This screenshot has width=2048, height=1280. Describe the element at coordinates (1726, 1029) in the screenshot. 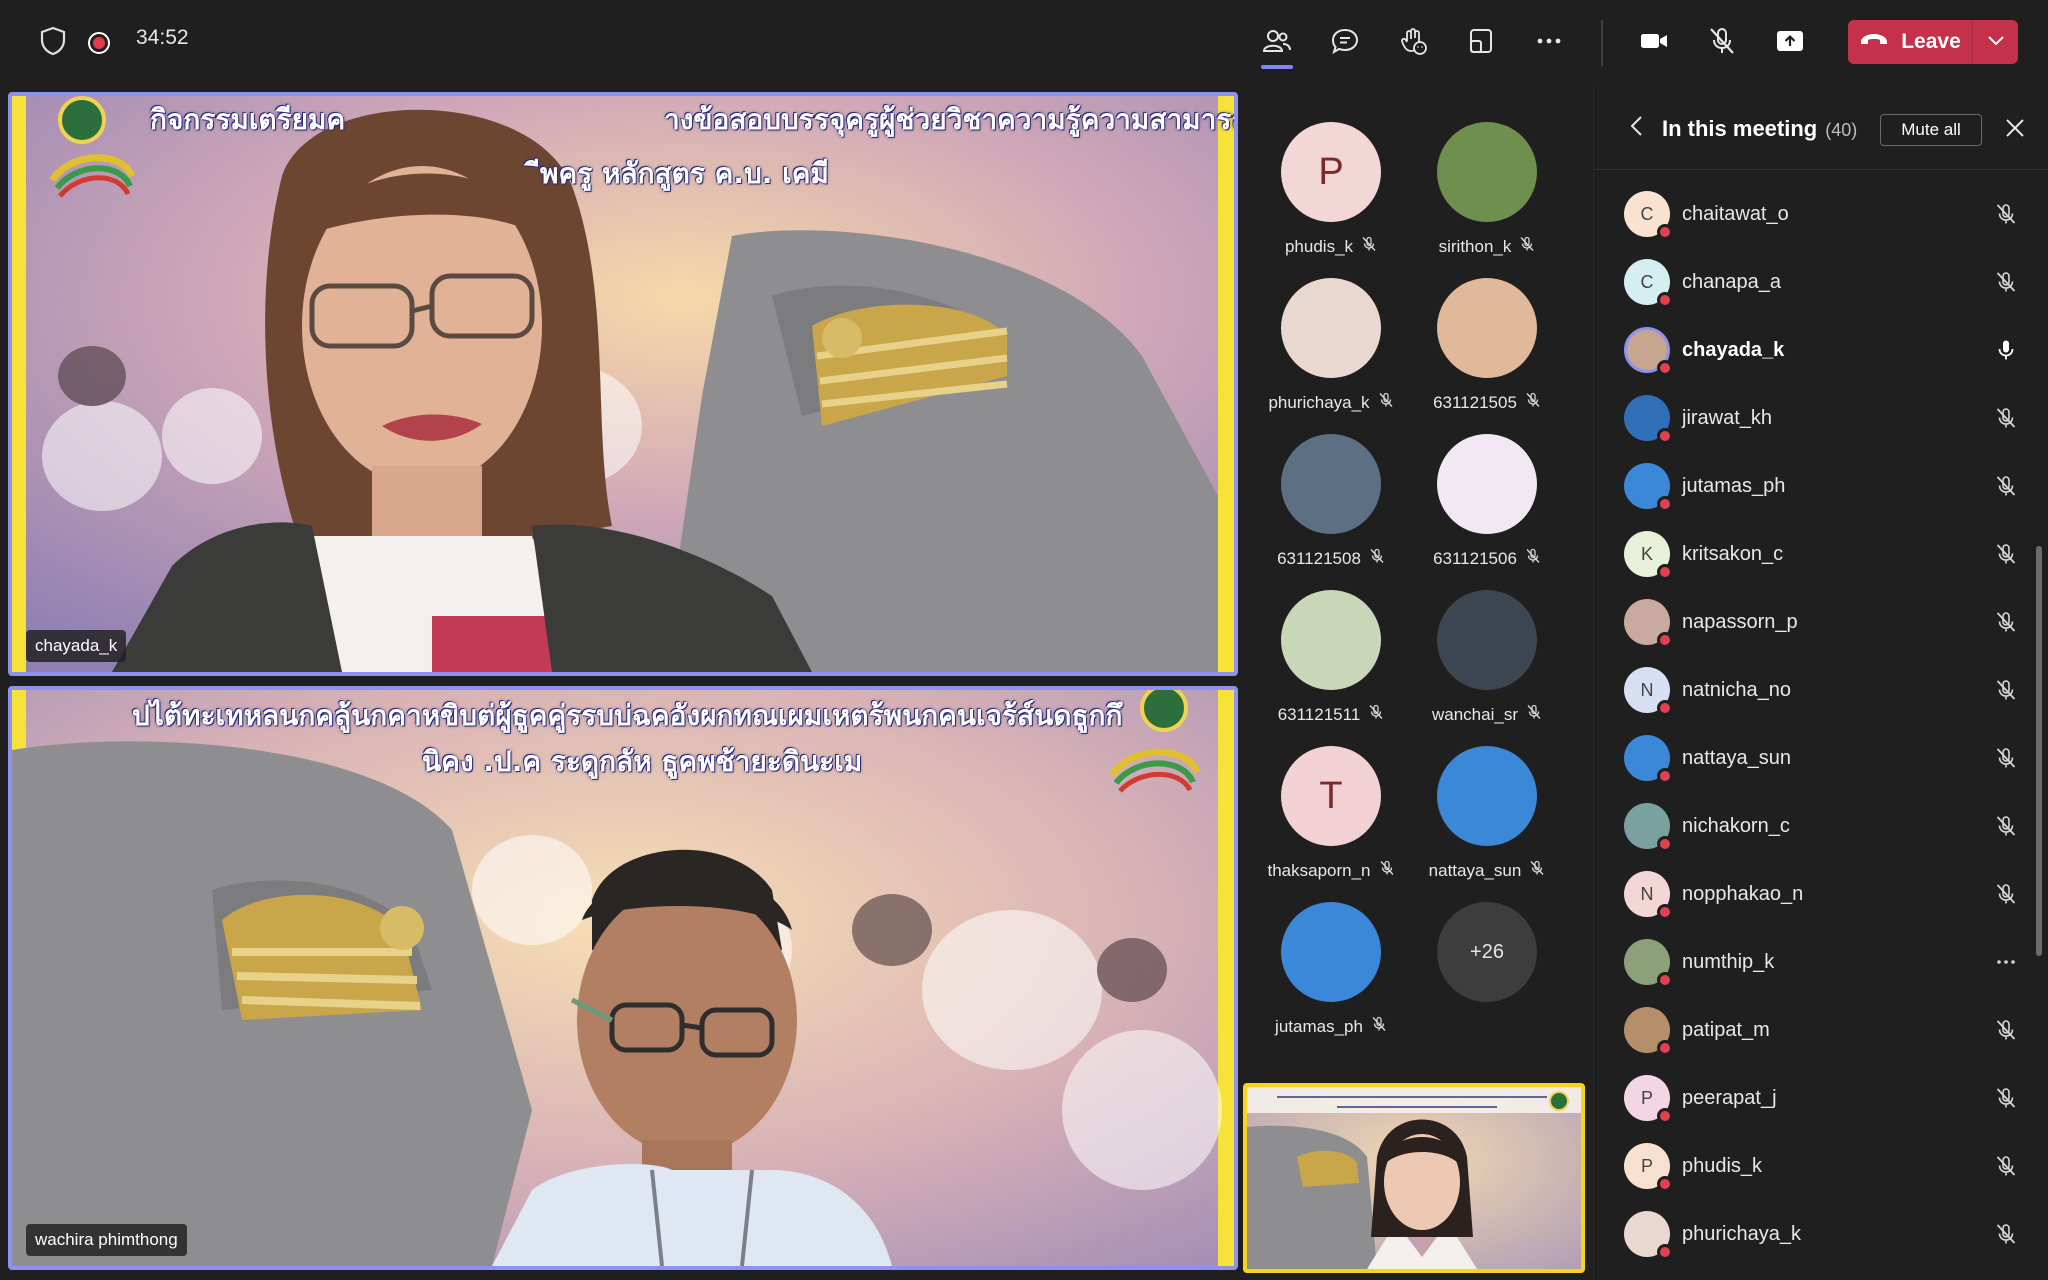

I see `participant-name: patipat_m` at that location.